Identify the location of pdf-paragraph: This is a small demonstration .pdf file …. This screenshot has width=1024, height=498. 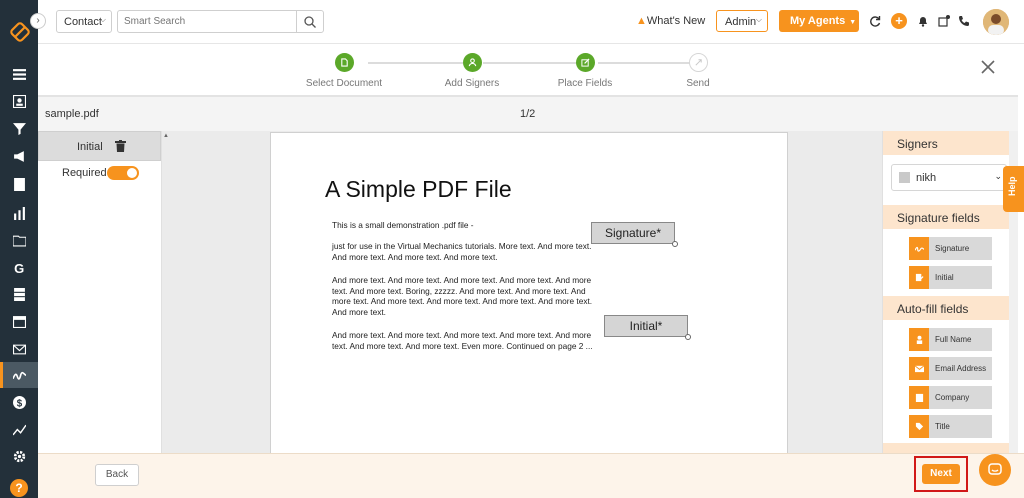
(403, 225).